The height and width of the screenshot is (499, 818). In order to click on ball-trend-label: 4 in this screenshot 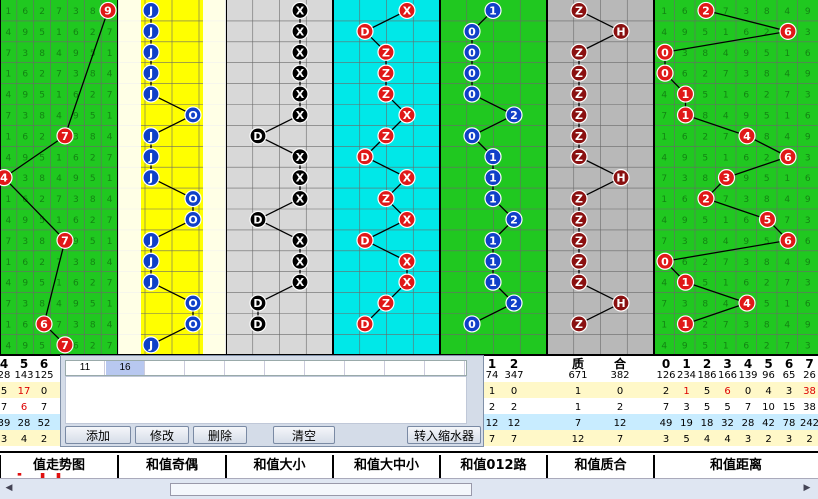, I will do `click(4, 178)`.